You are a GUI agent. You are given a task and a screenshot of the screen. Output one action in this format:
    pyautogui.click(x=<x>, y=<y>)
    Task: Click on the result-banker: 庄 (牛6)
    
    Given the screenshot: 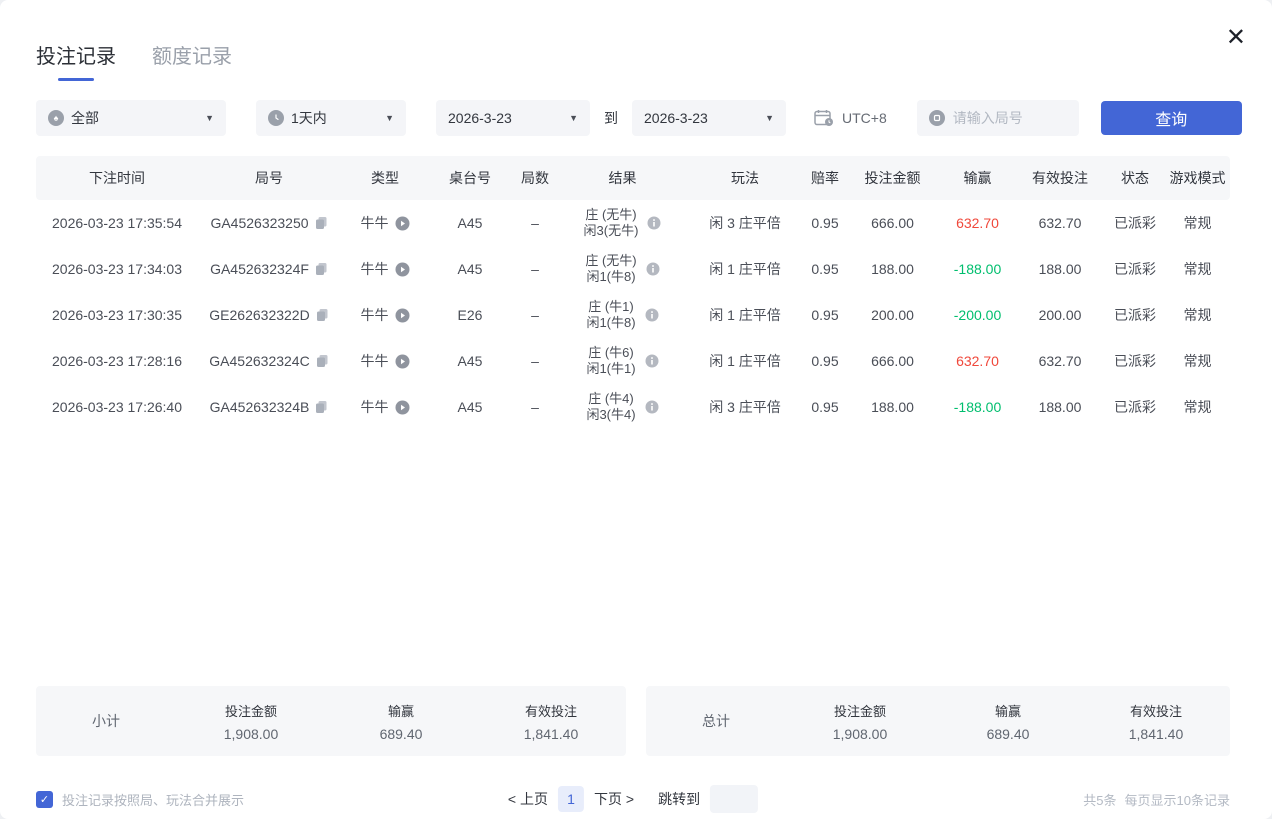 What is the action you would take?
    pyautogui.click(x=611, y=352)
    